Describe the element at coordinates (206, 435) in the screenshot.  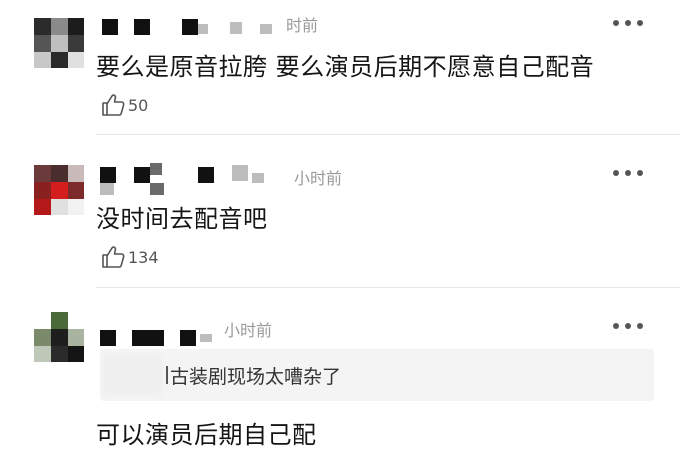
I see `comment-text: 可以演员后期自己配` at that location.